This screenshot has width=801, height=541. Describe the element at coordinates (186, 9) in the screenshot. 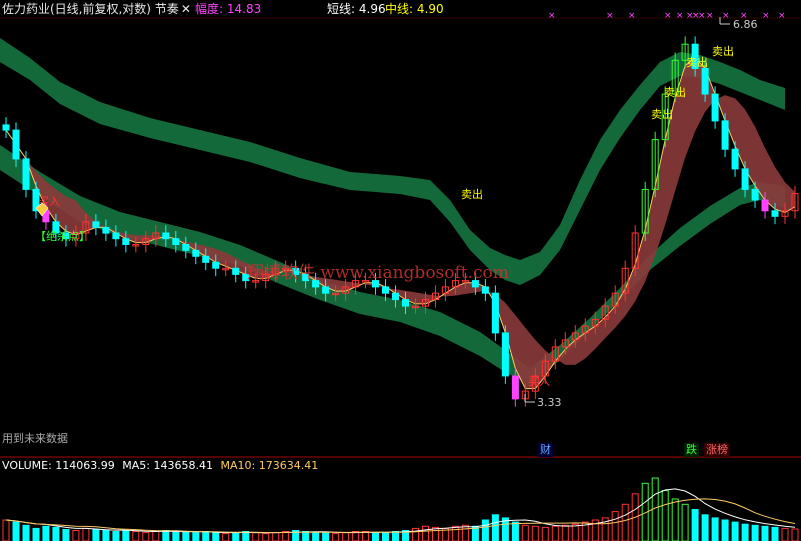

I see `close-icon: ✕` at that location.